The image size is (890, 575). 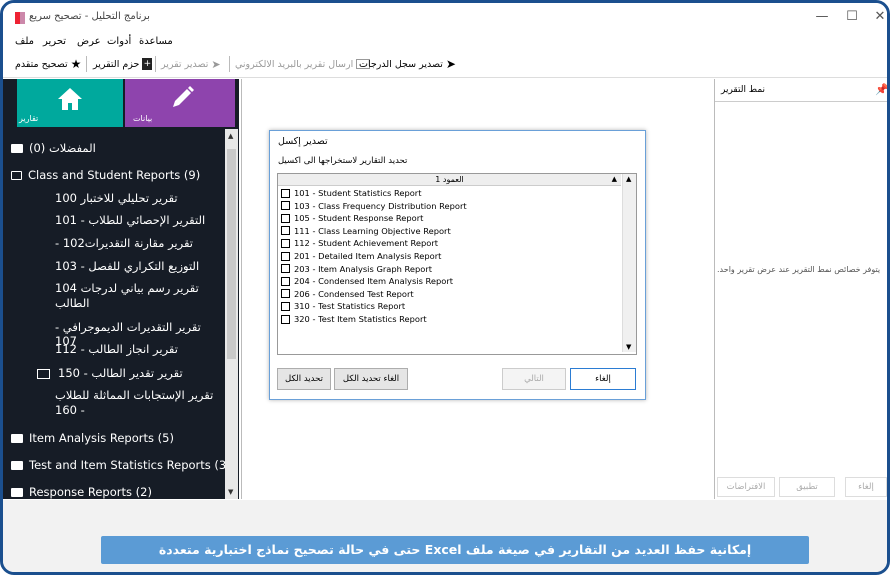 What do you see at coordinates (807, 487) in the screenshot?
I see `apply-button: تطبيق` at bounding box center [807, 487].